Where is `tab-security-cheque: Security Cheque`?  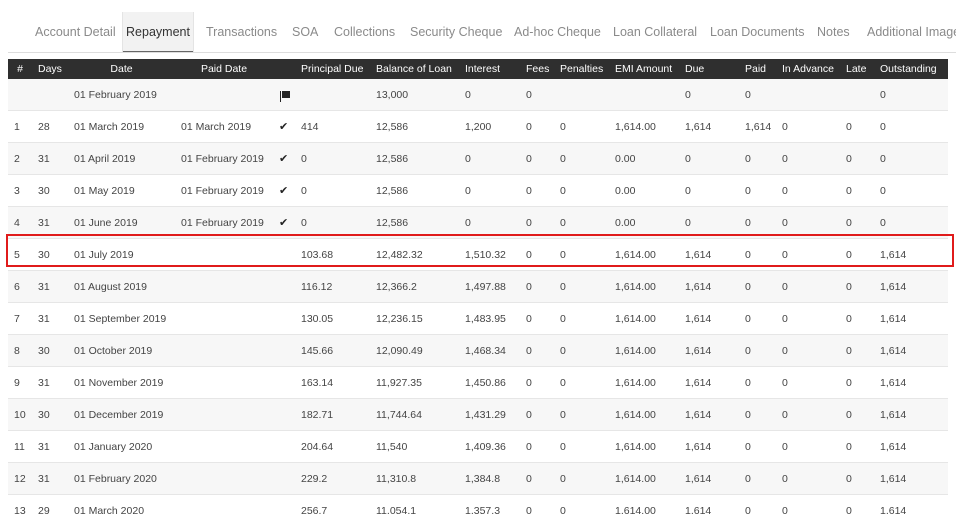 tab-security-cheque: Security Cheque is located at coordinates (456, 32).